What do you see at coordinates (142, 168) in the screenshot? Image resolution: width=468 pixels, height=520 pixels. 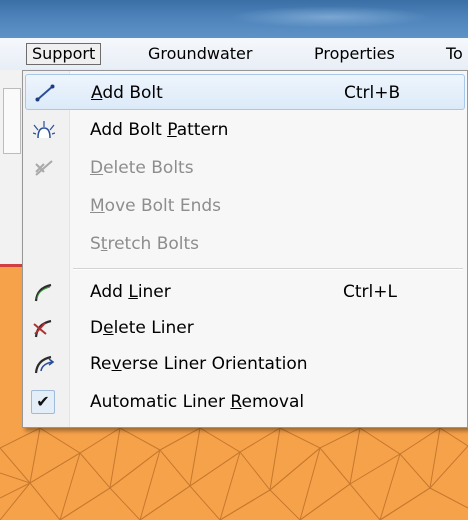 I see `menu-item-label: Delete Bolts` at bounding box center [142, 168].